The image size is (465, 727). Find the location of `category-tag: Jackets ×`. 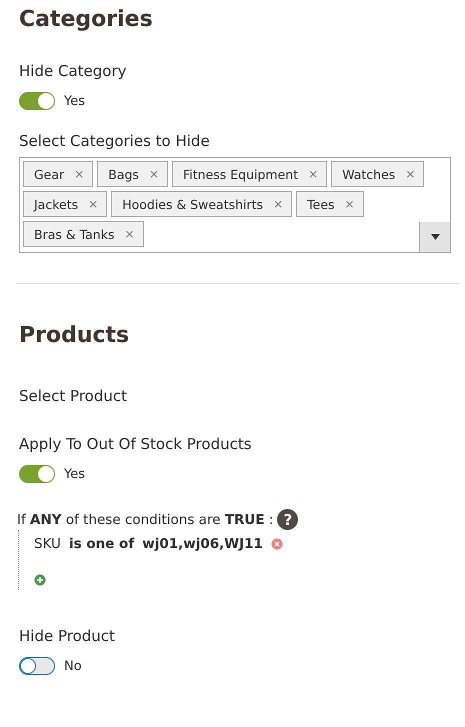

category-tag: Jackets × is located at coordinates (65, 204).